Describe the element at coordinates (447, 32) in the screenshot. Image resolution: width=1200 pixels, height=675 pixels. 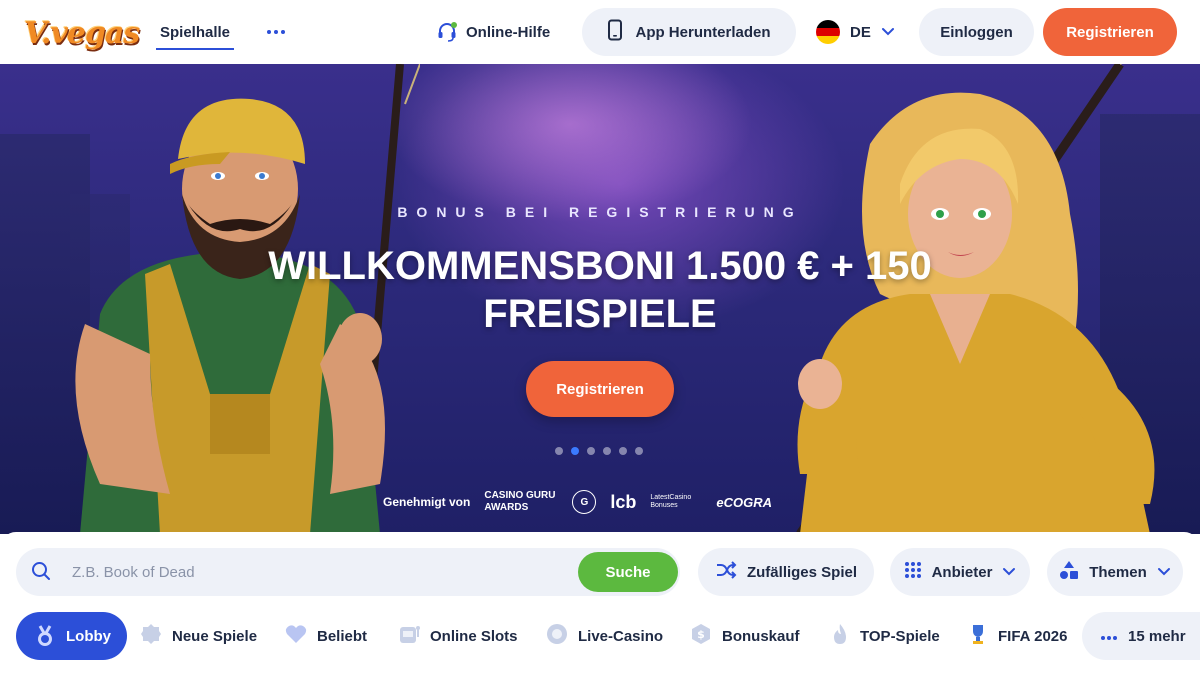
I see `headset-icon` at that location.